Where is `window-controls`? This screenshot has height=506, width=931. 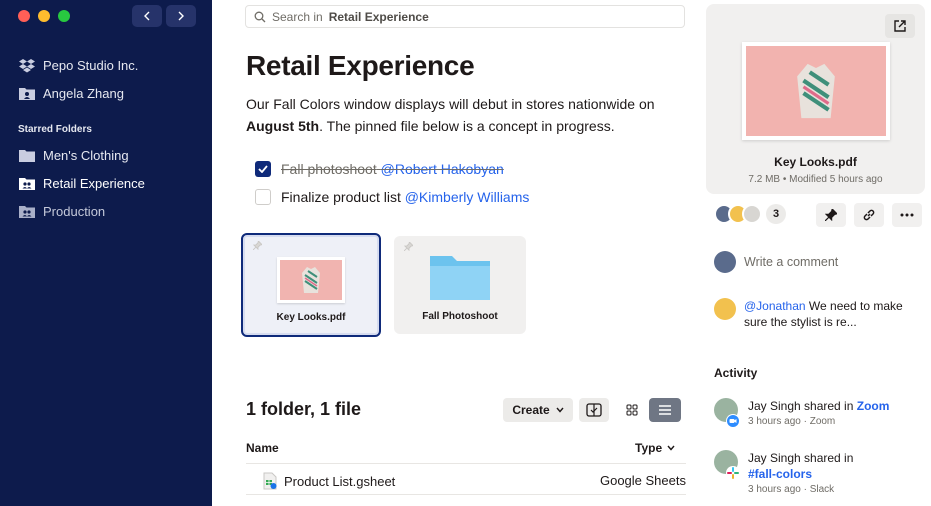 window-controls is located at coordinates (44, 16).